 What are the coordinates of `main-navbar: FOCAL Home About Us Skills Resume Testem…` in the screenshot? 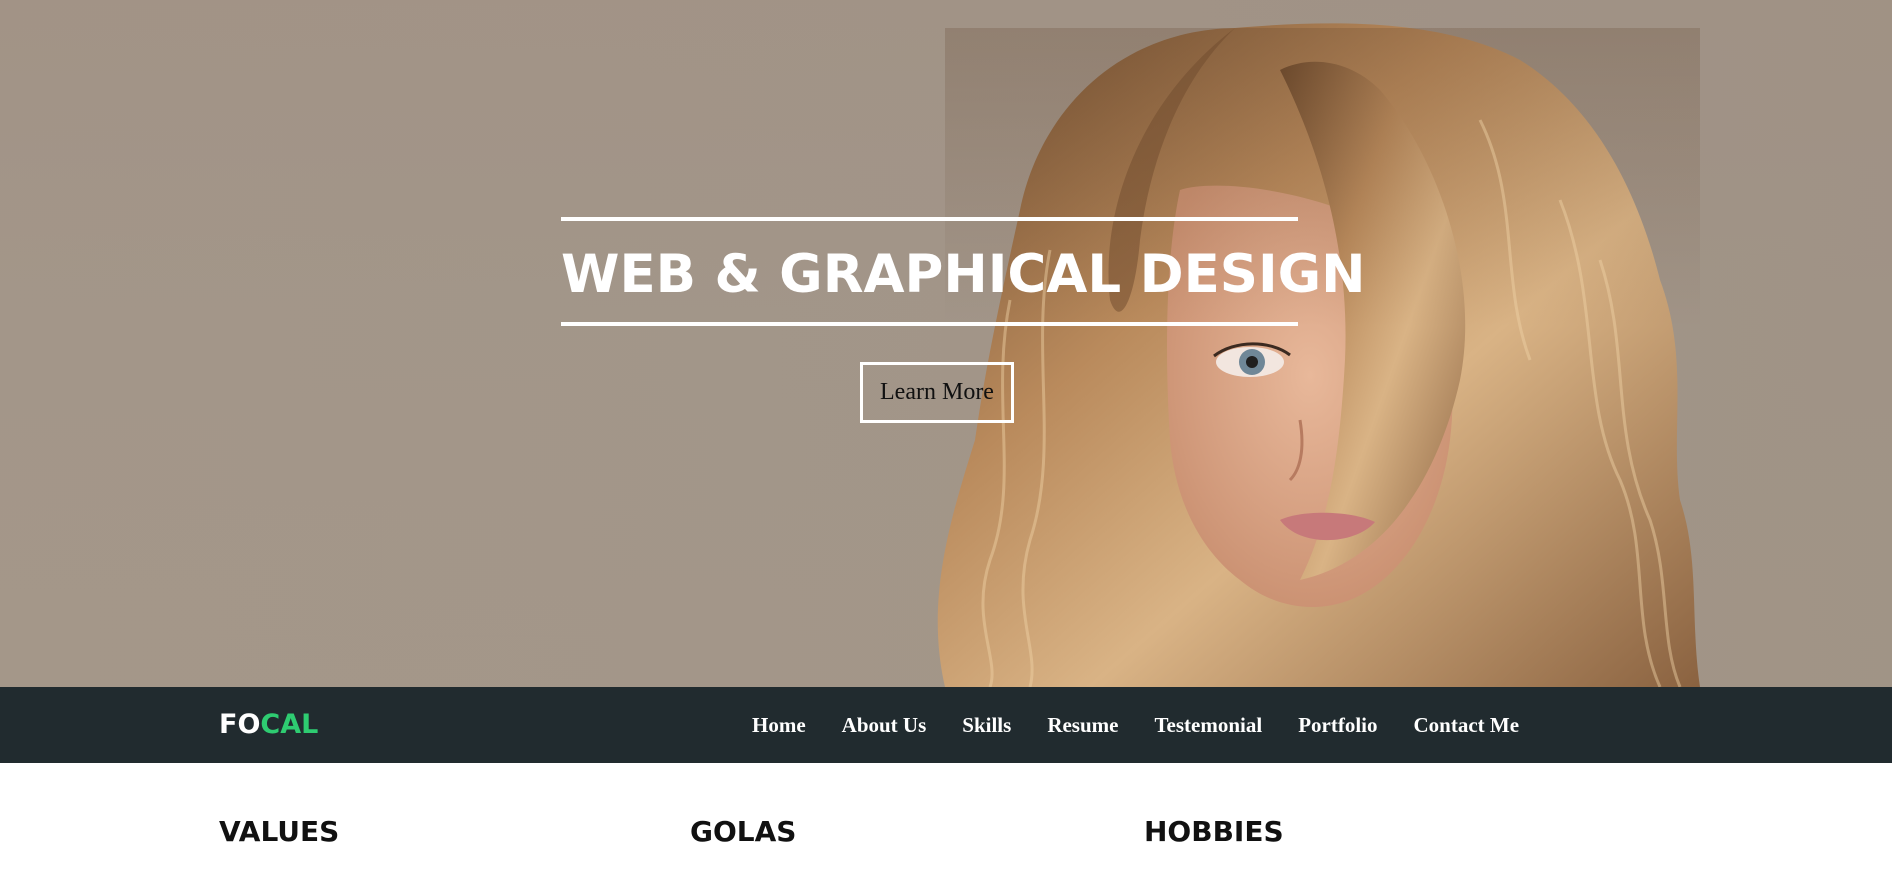 It's located at (946, 725).